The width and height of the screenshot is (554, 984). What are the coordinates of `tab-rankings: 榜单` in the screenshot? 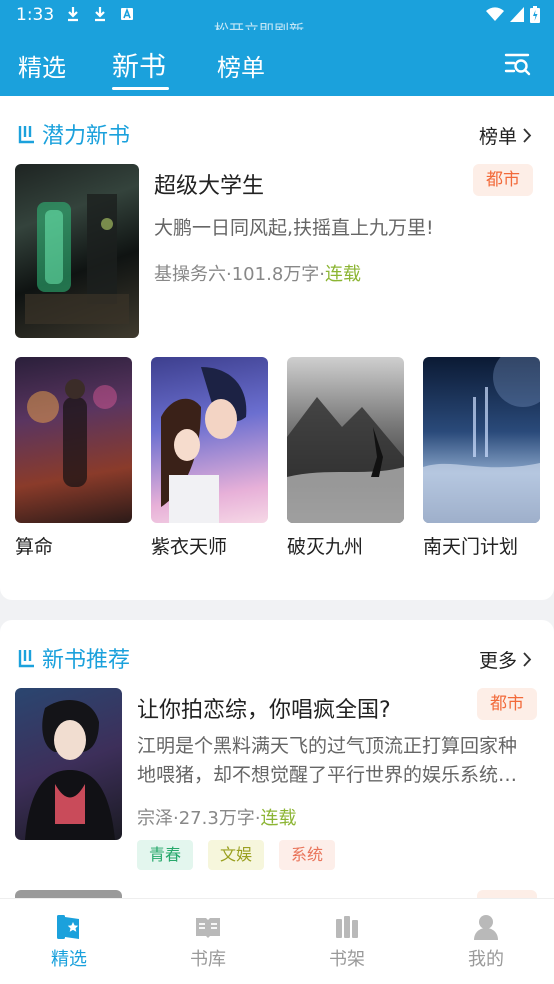 It's located at (241, 65).